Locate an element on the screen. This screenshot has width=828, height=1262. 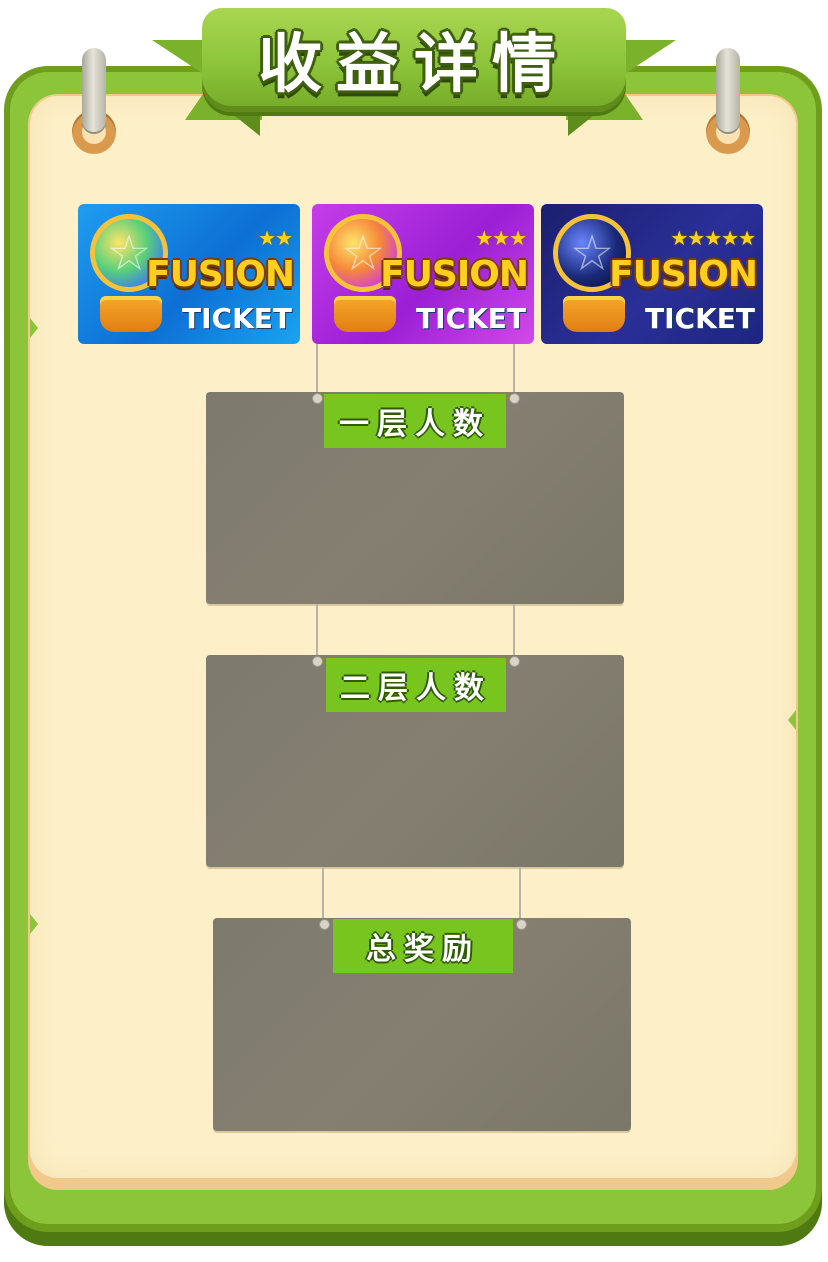
star-rating: ★★ is located at coordinates (275, 238).